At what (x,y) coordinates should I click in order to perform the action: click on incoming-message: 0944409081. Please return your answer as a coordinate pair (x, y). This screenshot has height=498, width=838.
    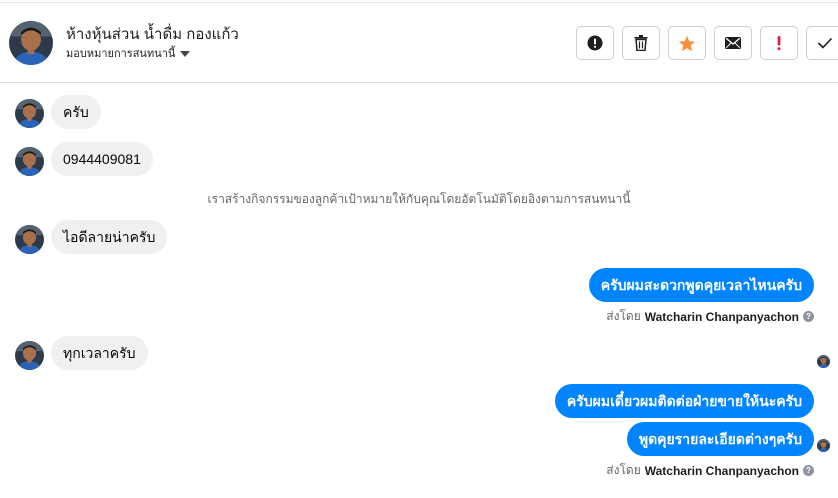
    Looking at the image, I should click on (102, 159).